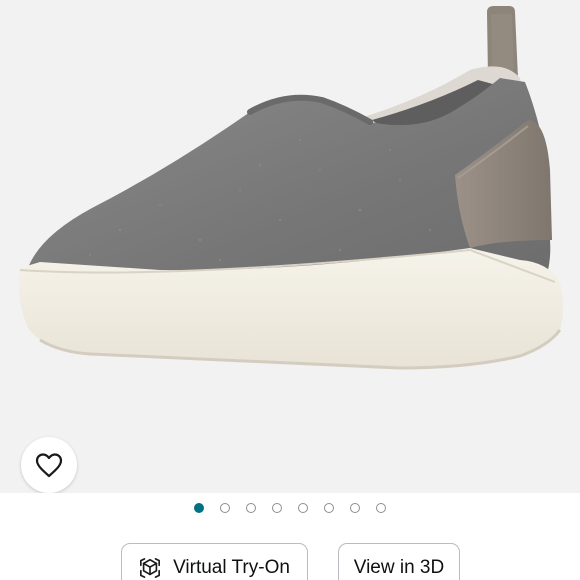  Describe the element at coordinates (399, 567) in the screenshot. I see `view-in-3d-label: View in 3D` at that location.